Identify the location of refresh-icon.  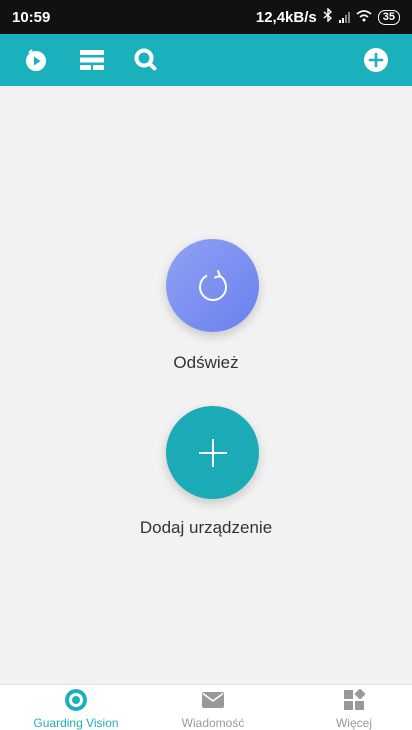
(212, 285).